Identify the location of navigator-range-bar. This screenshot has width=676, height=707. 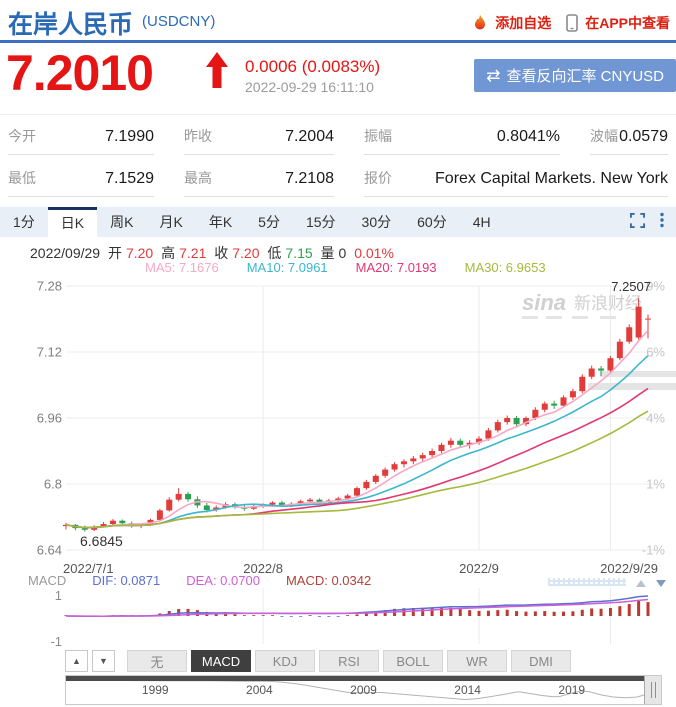
(355, 678).